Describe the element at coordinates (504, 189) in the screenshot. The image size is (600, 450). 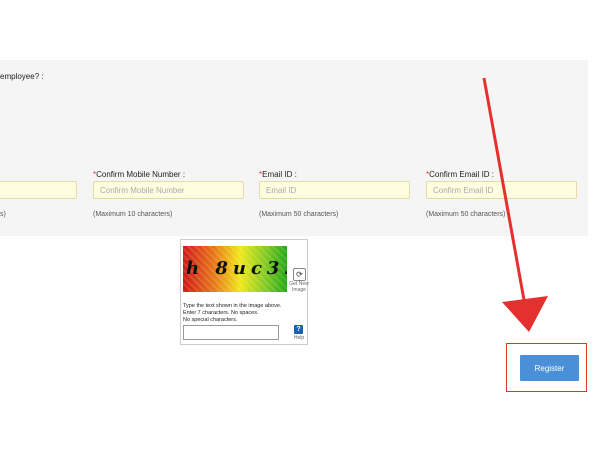
I see `annotation-arrow-shaft` at that location.